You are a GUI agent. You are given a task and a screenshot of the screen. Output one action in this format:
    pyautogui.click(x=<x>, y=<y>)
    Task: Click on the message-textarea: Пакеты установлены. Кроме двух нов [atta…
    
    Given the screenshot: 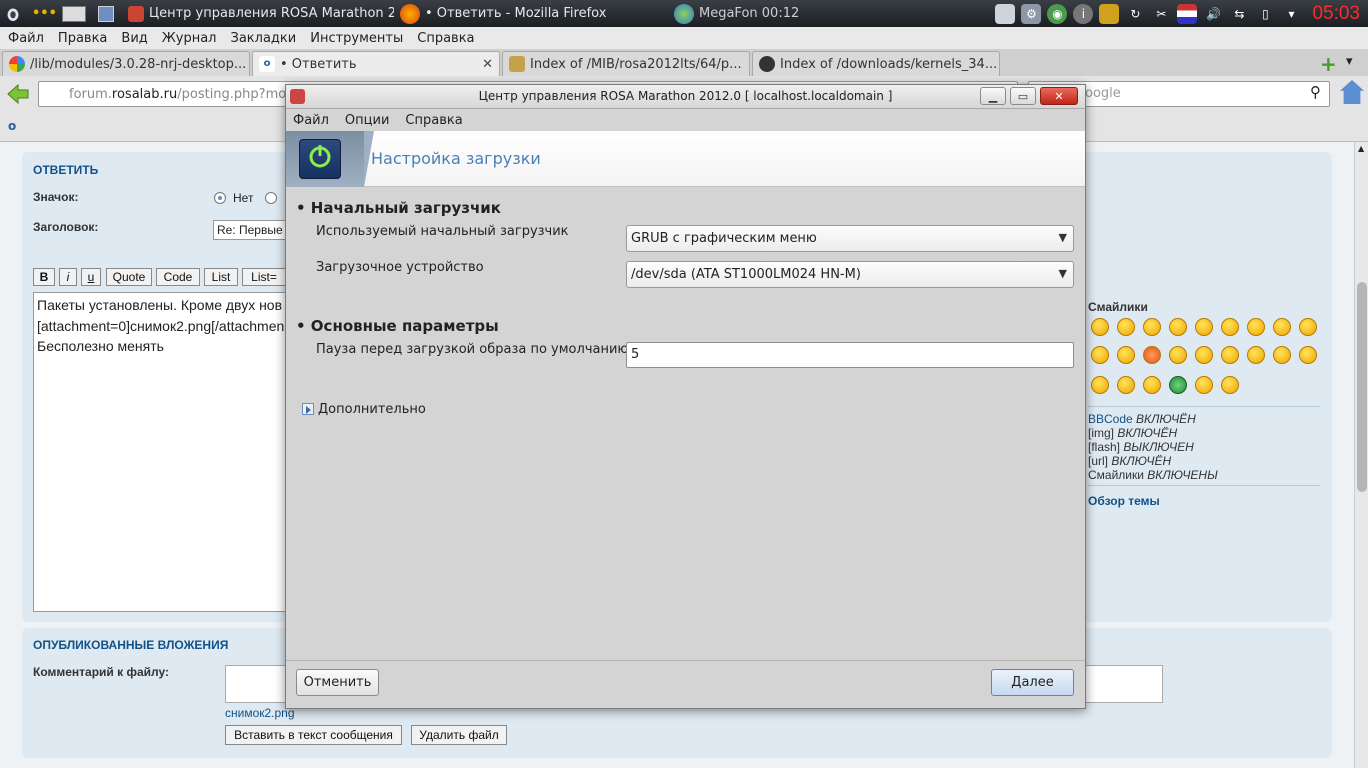 What is the action you would take?
    pyautogui.click(x=161, y=452)
    